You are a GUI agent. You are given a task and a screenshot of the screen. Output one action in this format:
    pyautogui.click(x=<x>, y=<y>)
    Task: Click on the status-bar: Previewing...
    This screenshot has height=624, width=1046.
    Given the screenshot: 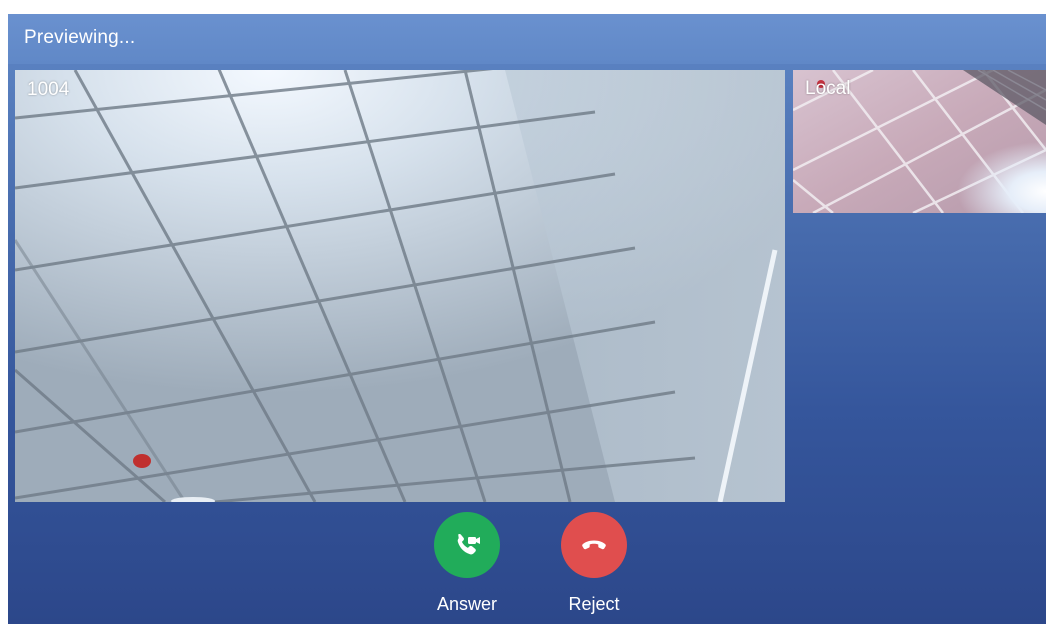 What is the action you would take?
    pyautogui.click(x=527, y=39)
    